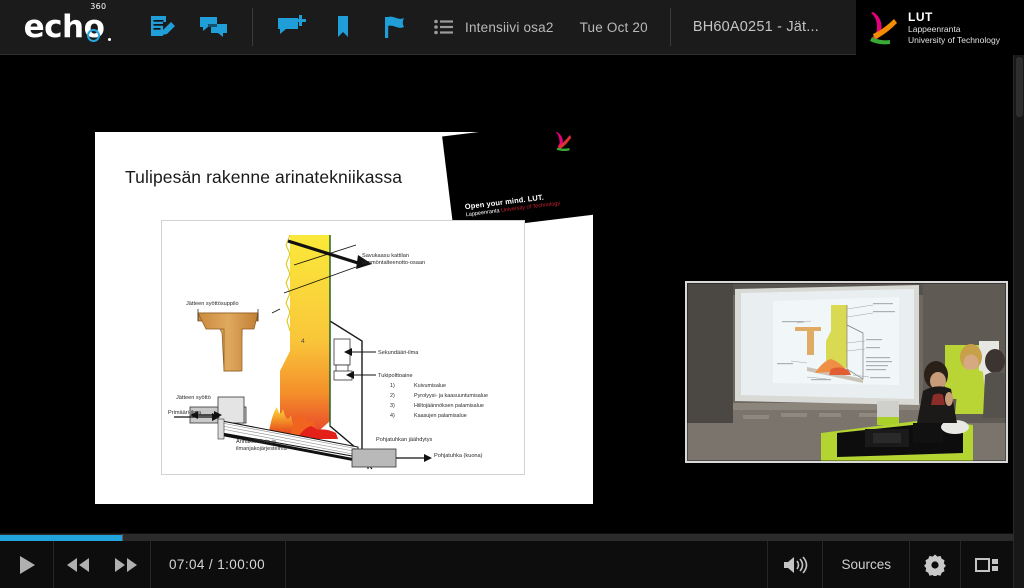 This screenshot has height=588, width=1024. What do you see at coordinates (68, 22) in the screenshot?
I see `brand-text: echo 360` at bounding box center [68, 22].